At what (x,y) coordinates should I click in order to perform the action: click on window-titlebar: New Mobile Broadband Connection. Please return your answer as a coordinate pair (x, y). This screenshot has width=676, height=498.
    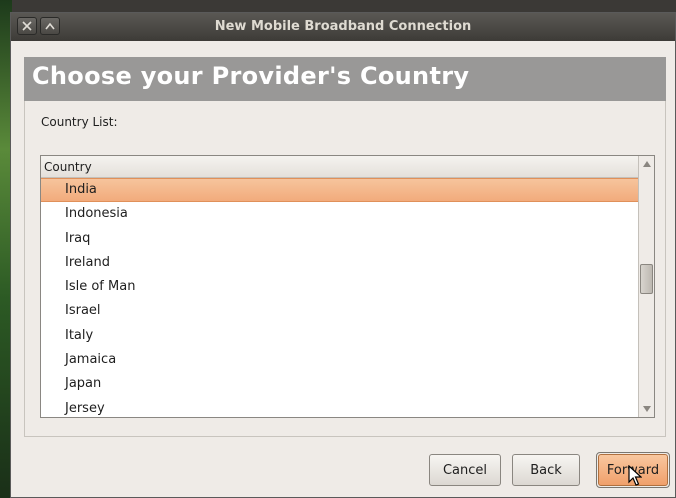
    Looking at the image, I should click on (343, 27).